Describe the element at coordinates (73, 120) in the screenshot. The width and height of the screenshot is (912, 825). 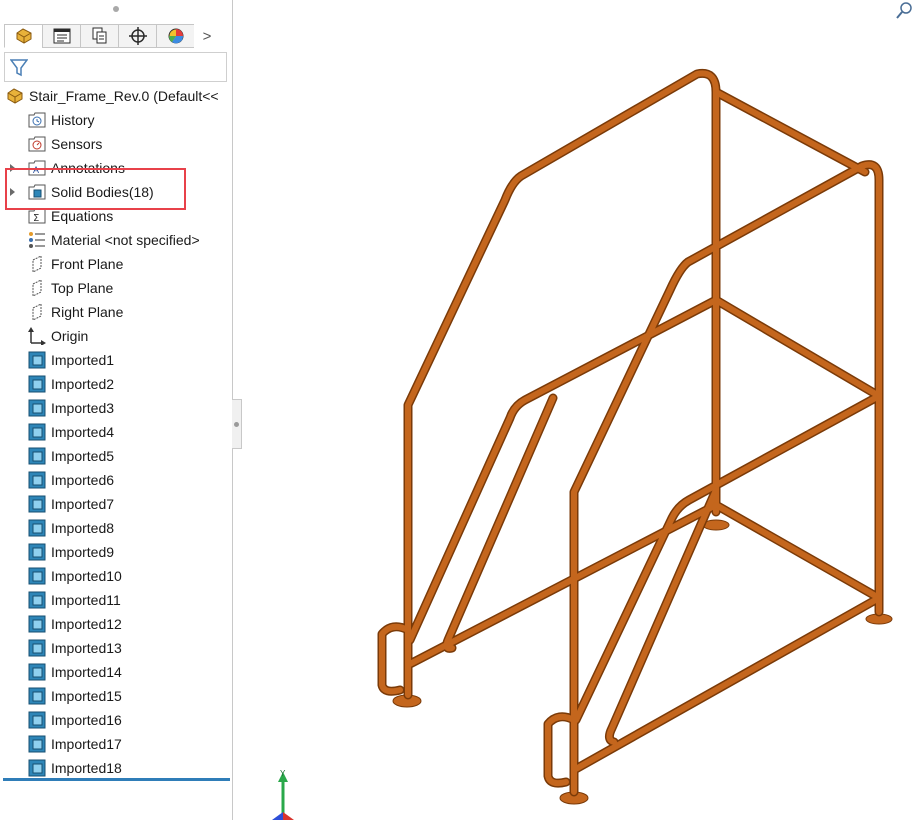
I see `tree-item-label: History` at that location.